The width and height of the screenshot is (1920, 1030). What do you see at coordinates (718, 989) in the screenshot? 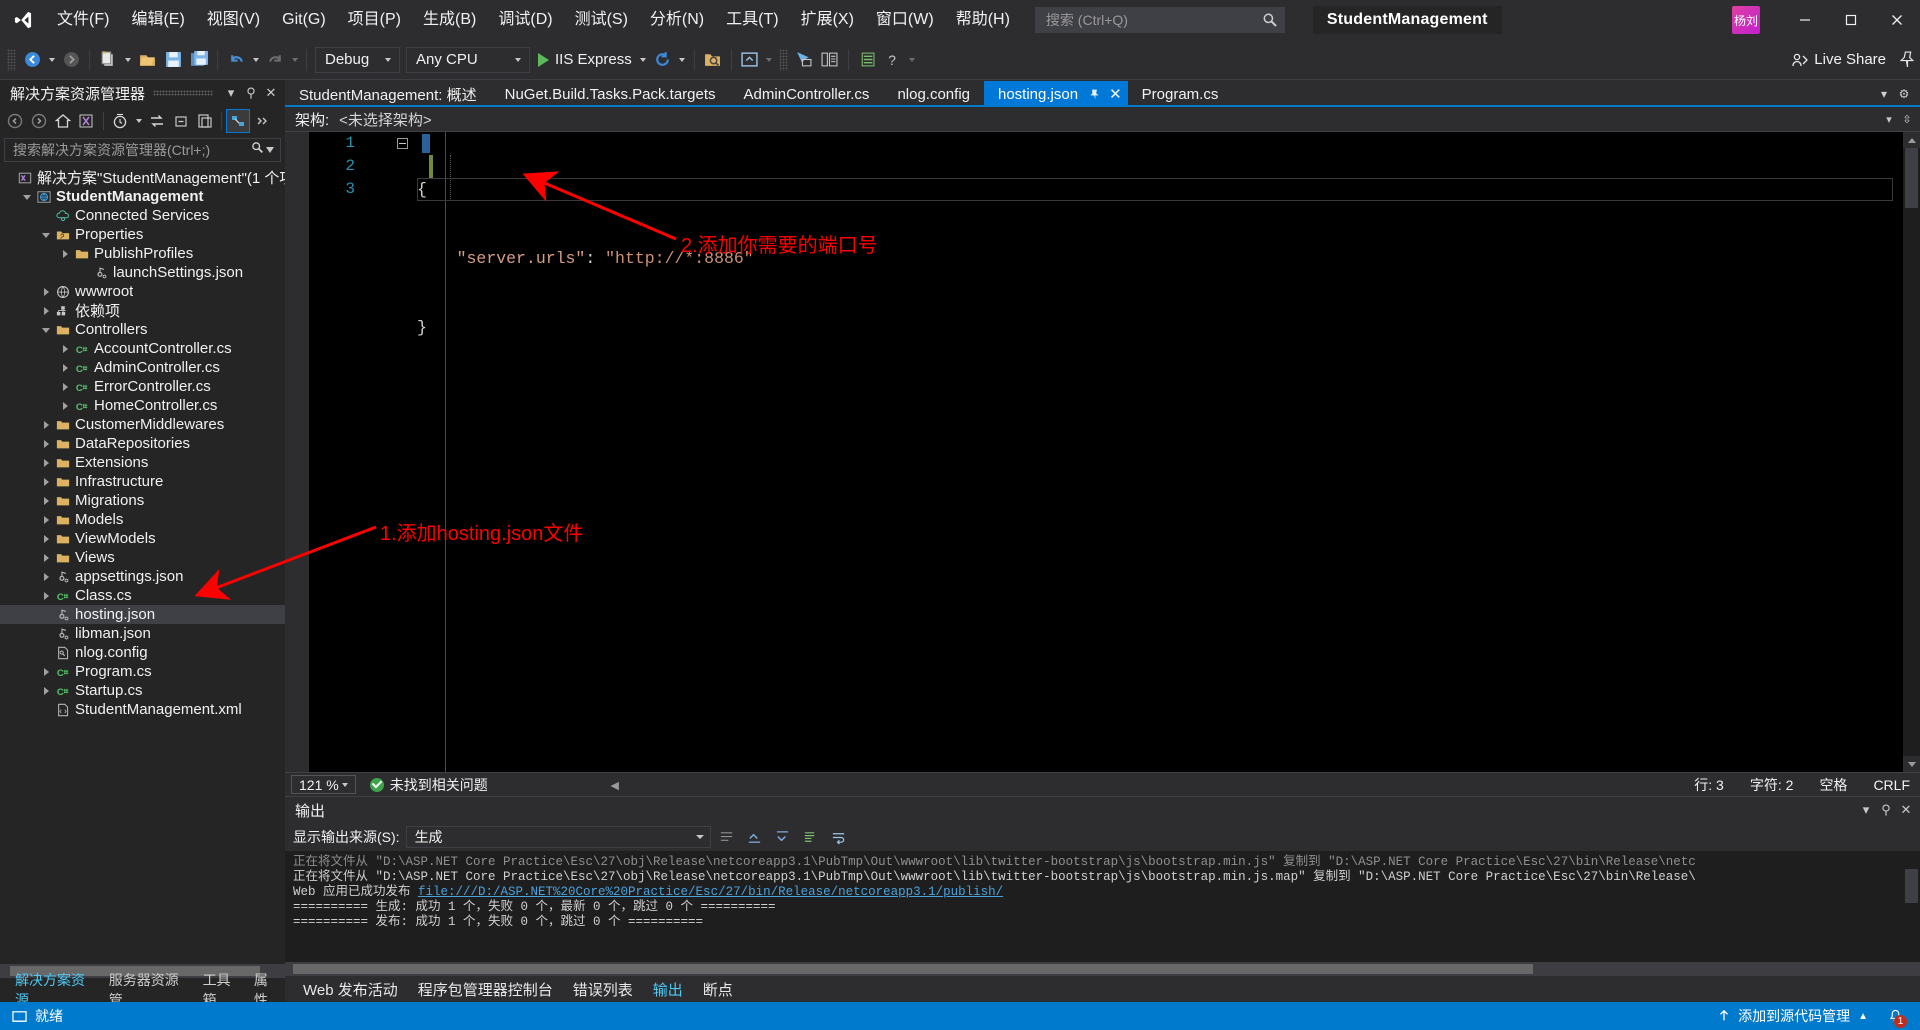
I see `bottom-tab-breakpoints: 断点` at bounding box center [718, 989].